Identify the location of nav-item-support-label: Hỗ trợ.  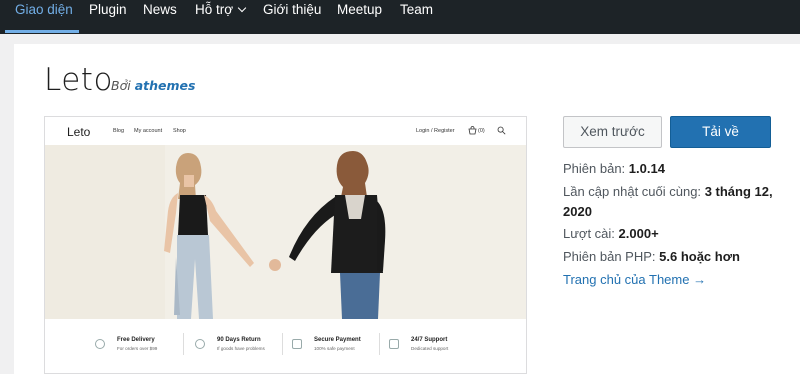
(214, 9).